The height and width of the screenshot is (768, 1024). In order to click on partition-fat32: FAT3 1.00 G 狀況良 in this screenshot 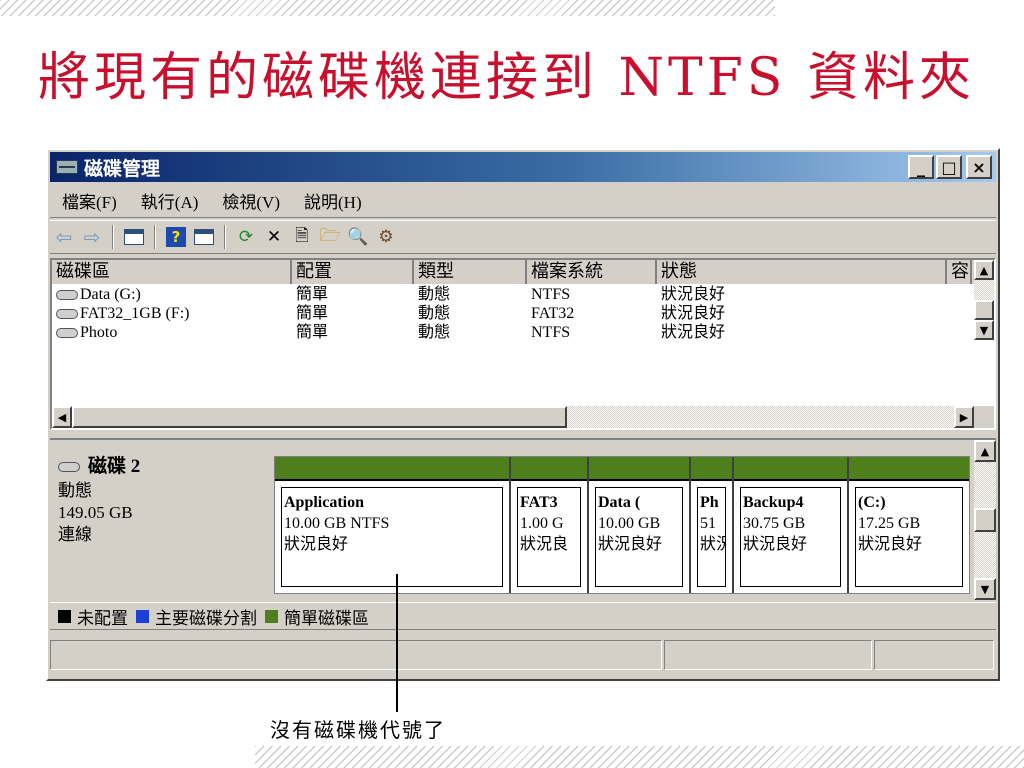, I will do `click(550, 525)`.